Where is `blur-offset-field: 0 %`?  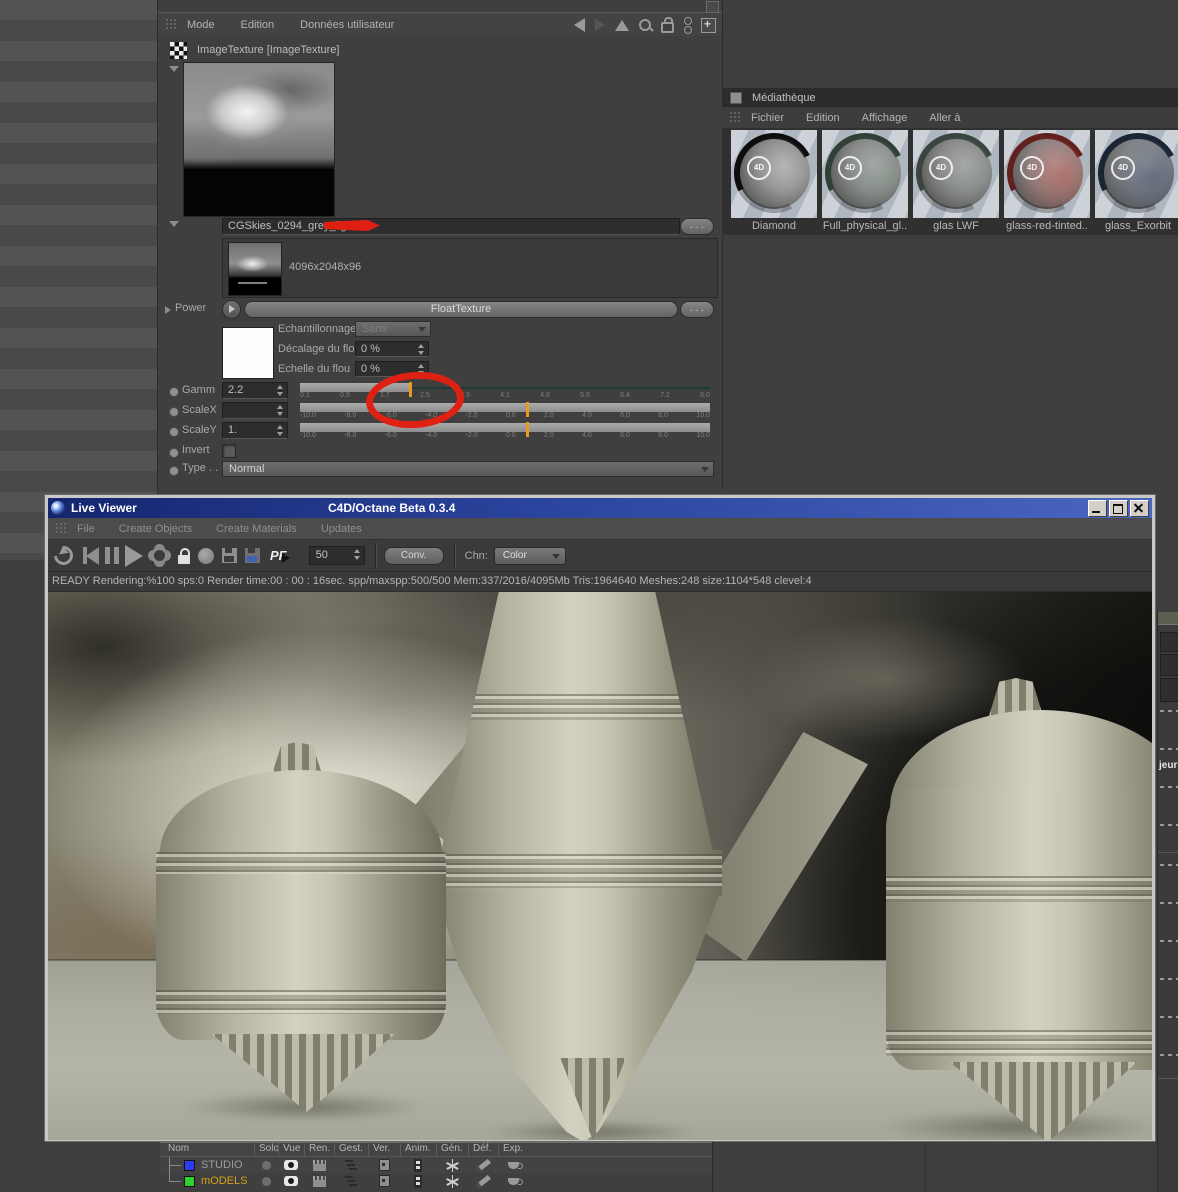 blur-offset-field: 0 % is located at coordinates (392, 349).